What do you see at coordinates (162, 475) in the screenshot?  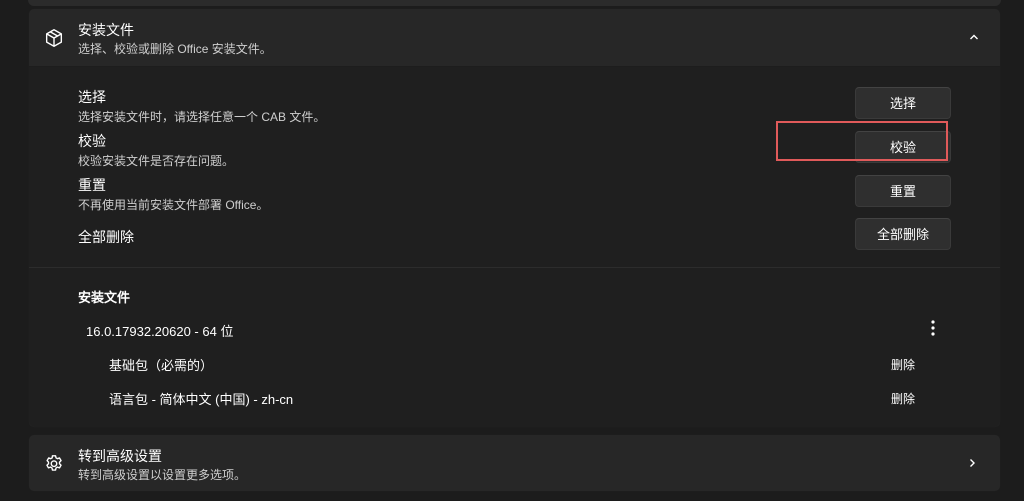 I see `advanced-settings-subtitle: 转到高级设置以设置更多选项。` at bounding box center [162, 475].